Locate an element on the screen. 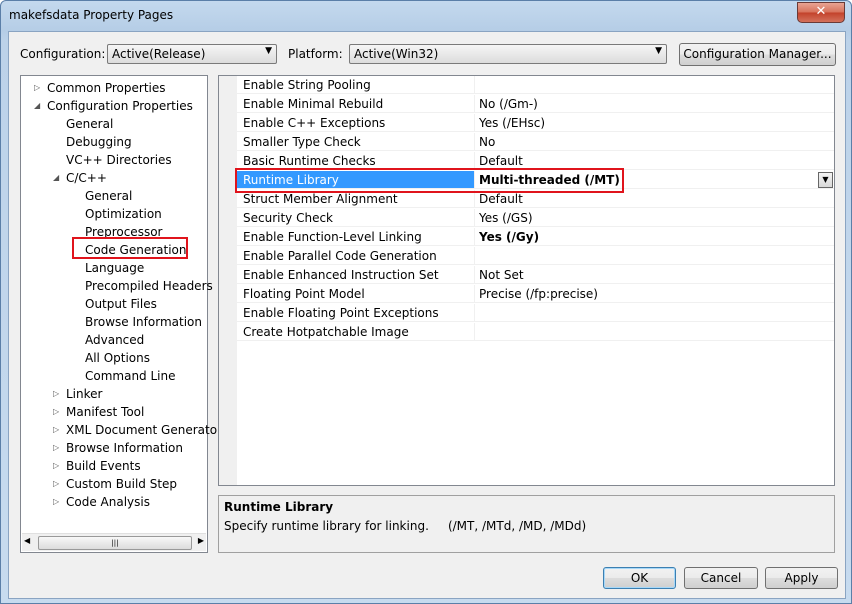 This screenshot has height=604, width=852. ok-button: OK is located at coordinates (639, 578).